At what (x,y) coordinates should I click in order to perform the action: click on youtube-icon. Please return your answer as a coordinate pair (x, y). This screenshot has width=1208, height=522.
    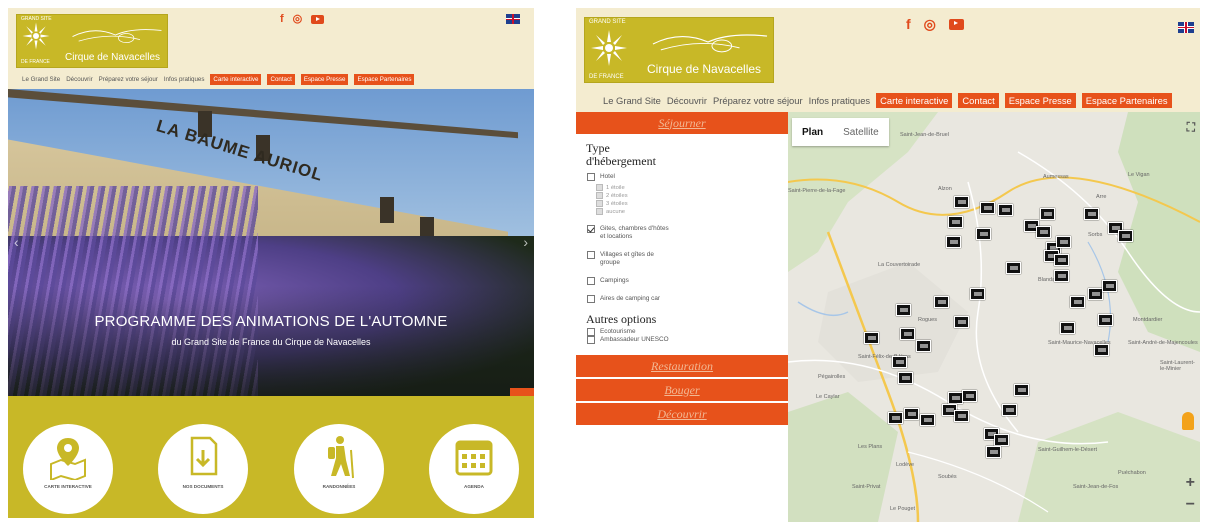
    Looking at the image, I should click on (956, 24).